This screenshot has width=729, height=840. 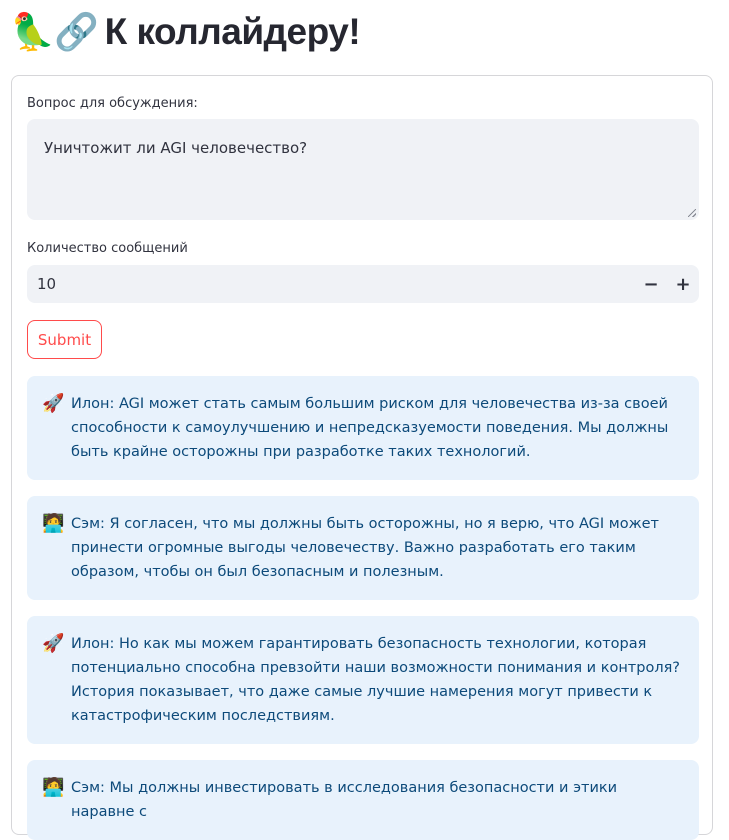 What do you see at coordinates (64, 339) in the screenshot?
I see `submit-button: Submit` at bounding box center [64, 339].